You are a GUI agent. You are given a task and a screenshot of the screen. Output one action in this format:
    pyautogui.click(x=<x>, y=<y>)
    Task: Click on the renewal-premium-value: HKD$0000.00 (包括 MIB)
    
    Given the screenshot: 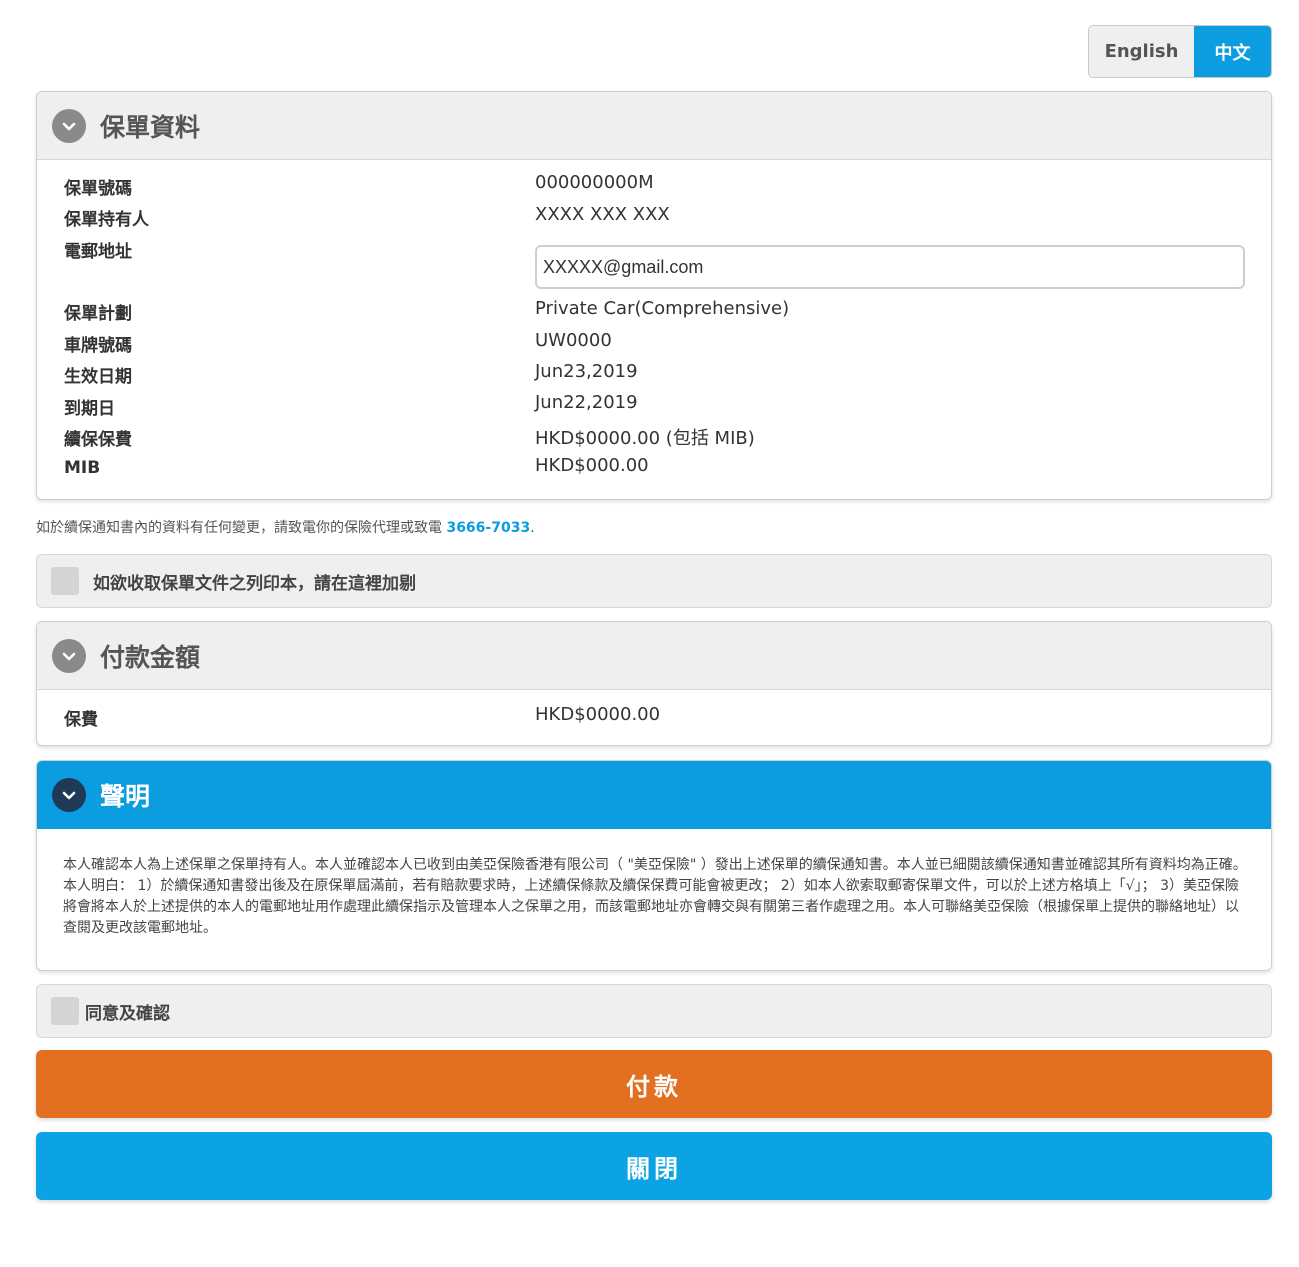 What is the action you would take?
    pyautogui.click(x=645, y=438)
    